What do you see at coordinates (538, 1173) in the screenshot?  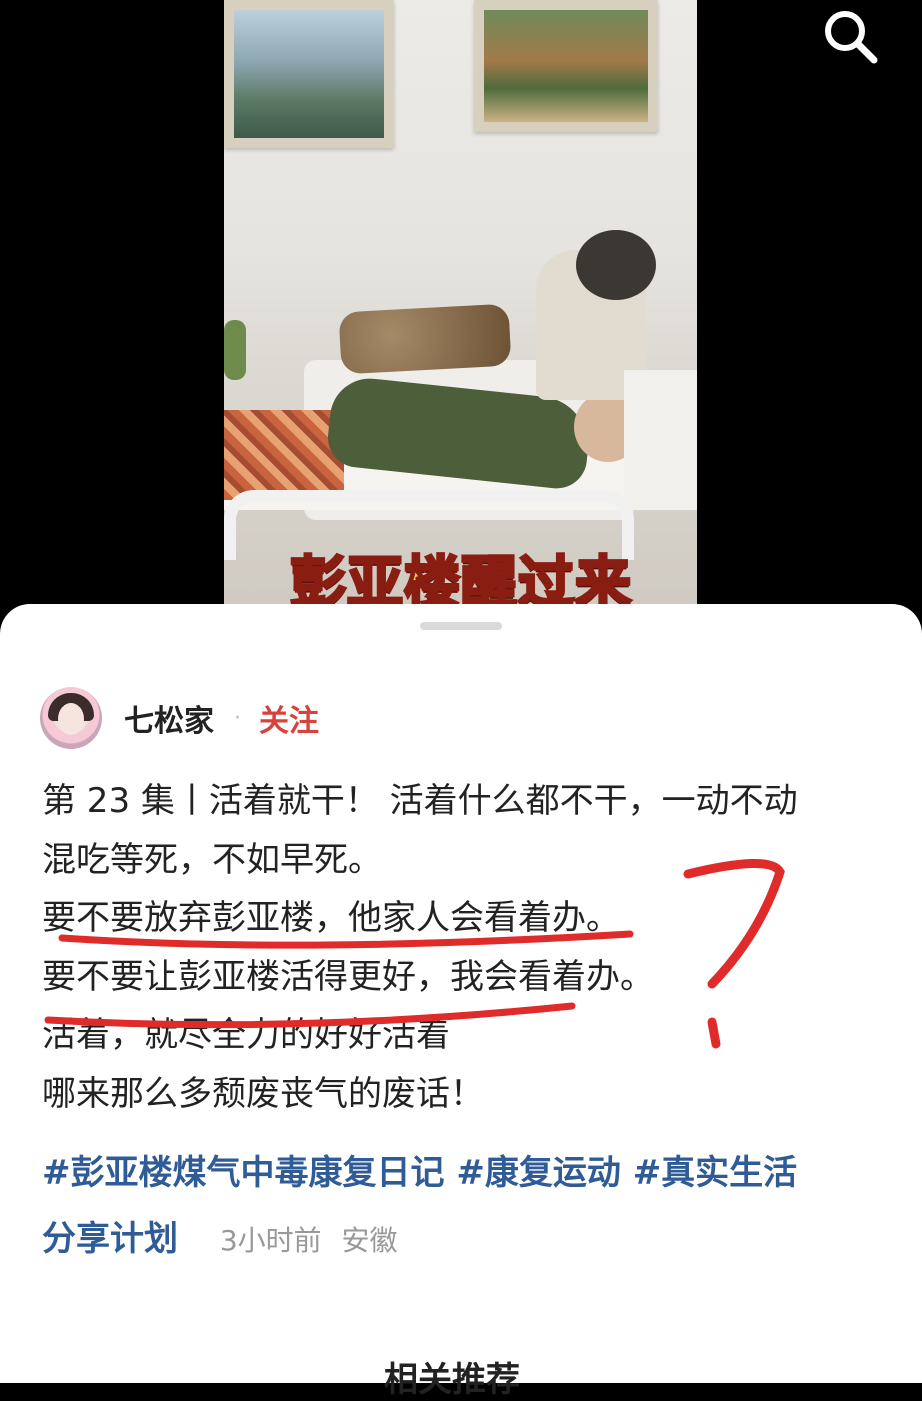 I see `hashtag-link: #康复运动` at bounding box center [538, 1173].